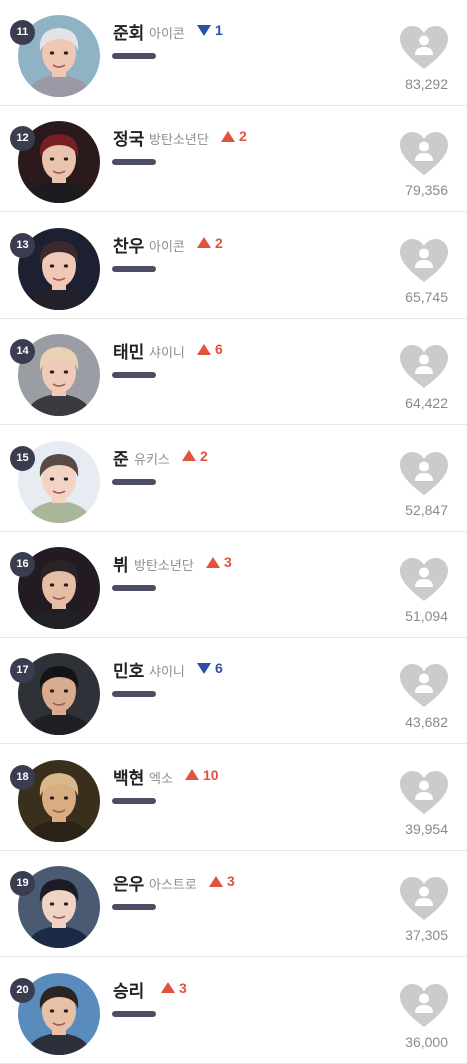  What do you see at coordinates (173, 886) in the screenshot?
I see `group-name: 아스트로` at bounding box center [173, 886].